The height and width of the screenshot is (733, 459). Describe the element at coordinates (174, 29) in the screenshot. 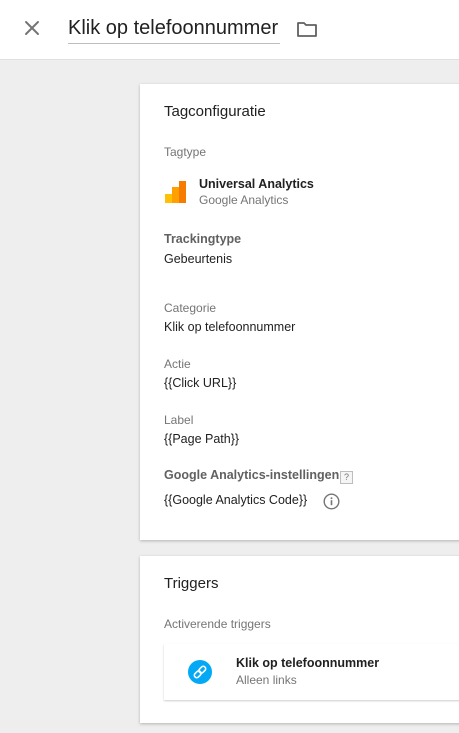

I see `tag-name-input: Klik op telefoonnummer` at that location.